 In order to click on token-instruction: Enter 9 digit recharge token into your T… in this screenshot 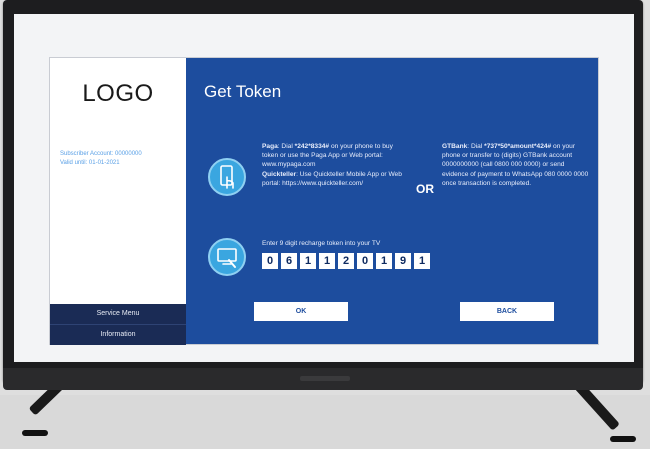, I will do `click(321, 243)`.